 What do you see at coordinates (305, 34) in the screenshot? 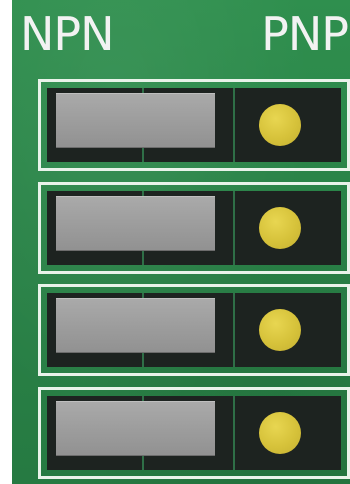
I see `pnp-label: PNP` at bounding box center [305, 34].